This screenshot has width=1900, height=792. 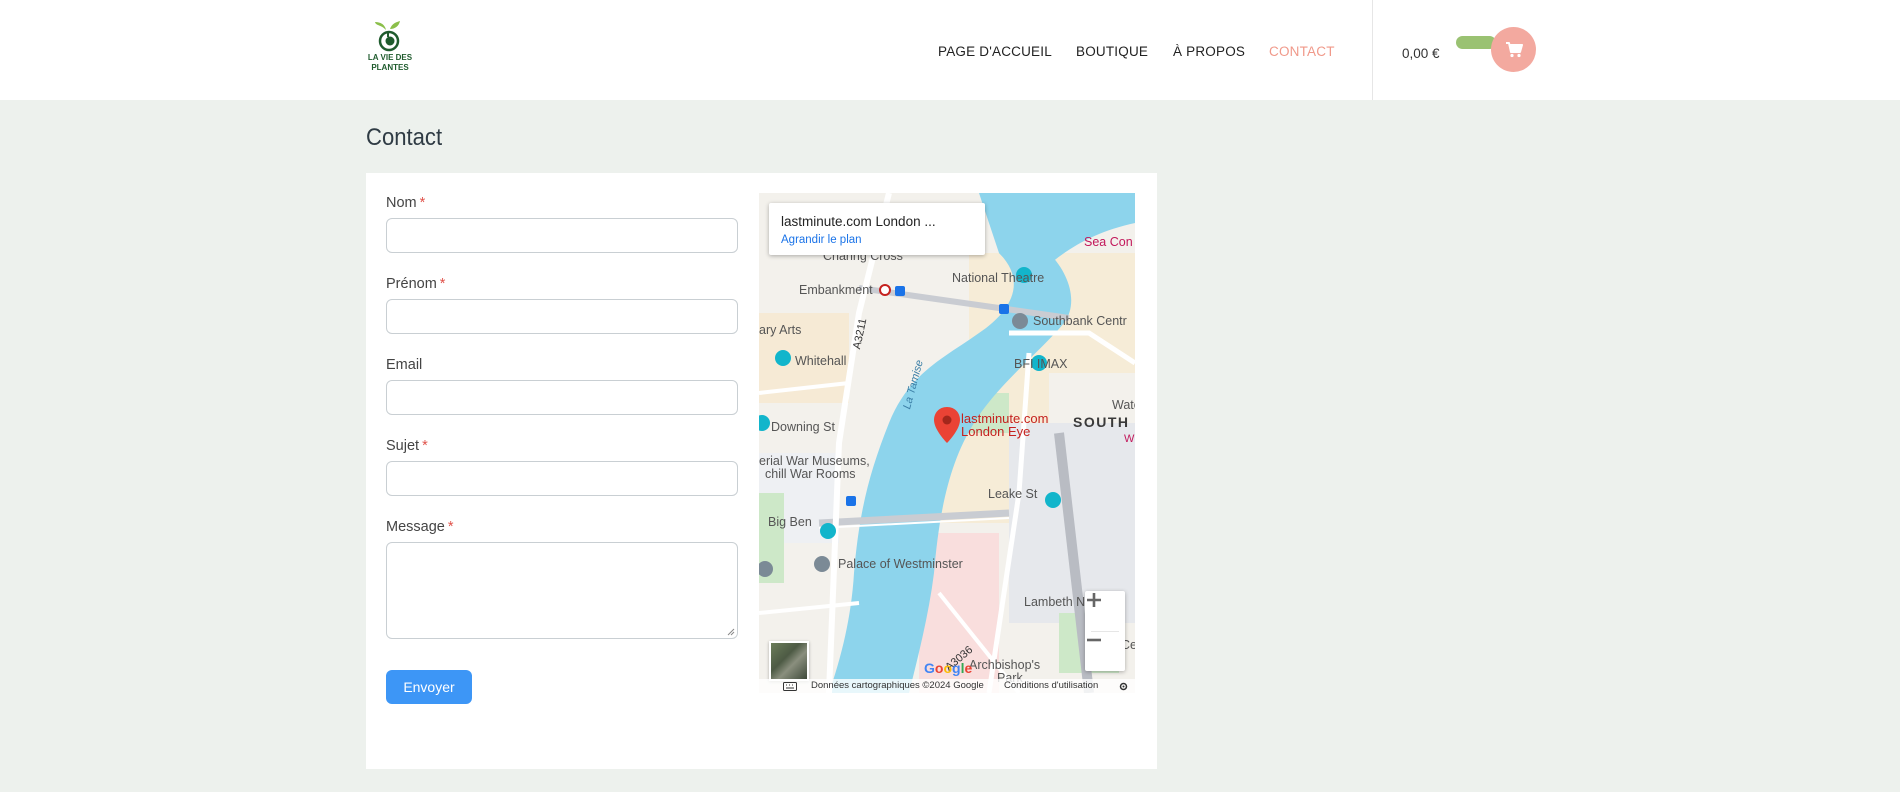 What do you see at coordinates (562, 478) in the screenshot?
I see `sujet-input` at bounding box center [562, 478].